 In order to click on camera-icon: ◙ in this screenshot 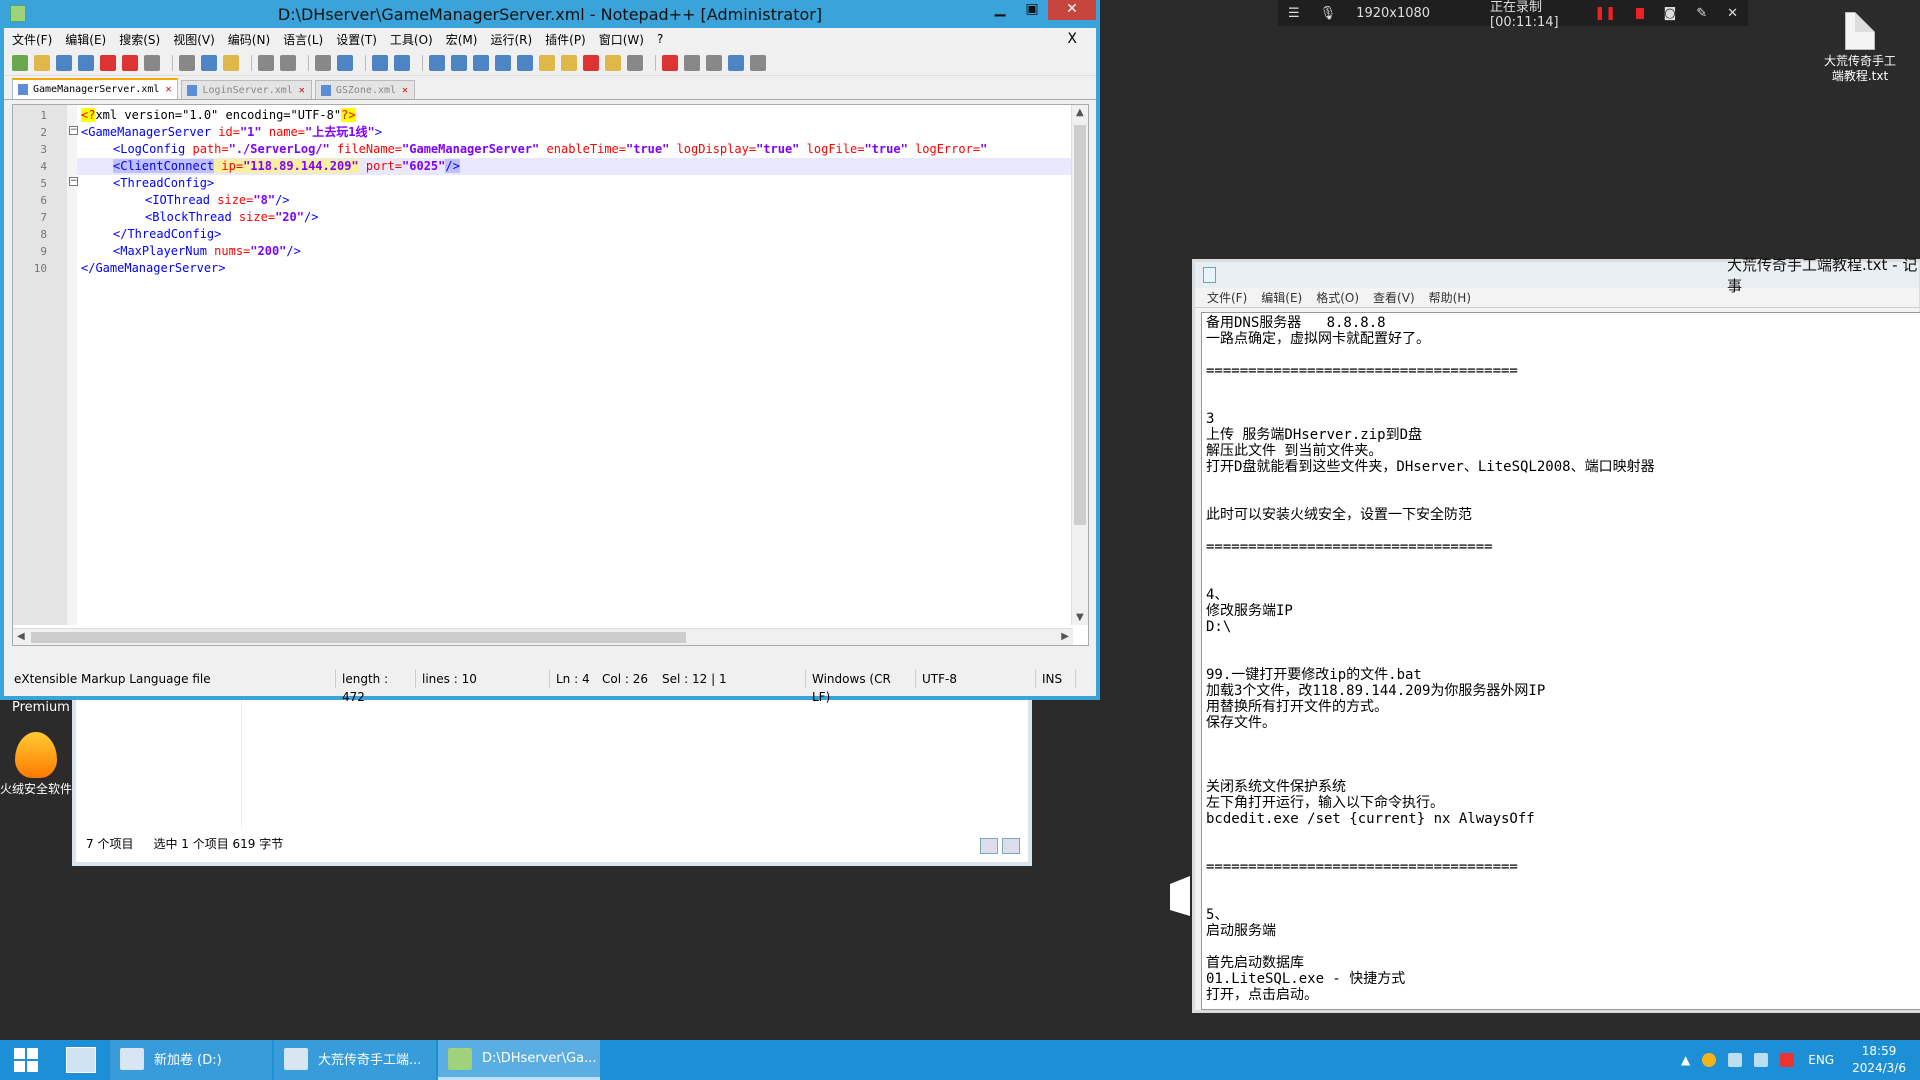, I will do `click(1670, 13)`.